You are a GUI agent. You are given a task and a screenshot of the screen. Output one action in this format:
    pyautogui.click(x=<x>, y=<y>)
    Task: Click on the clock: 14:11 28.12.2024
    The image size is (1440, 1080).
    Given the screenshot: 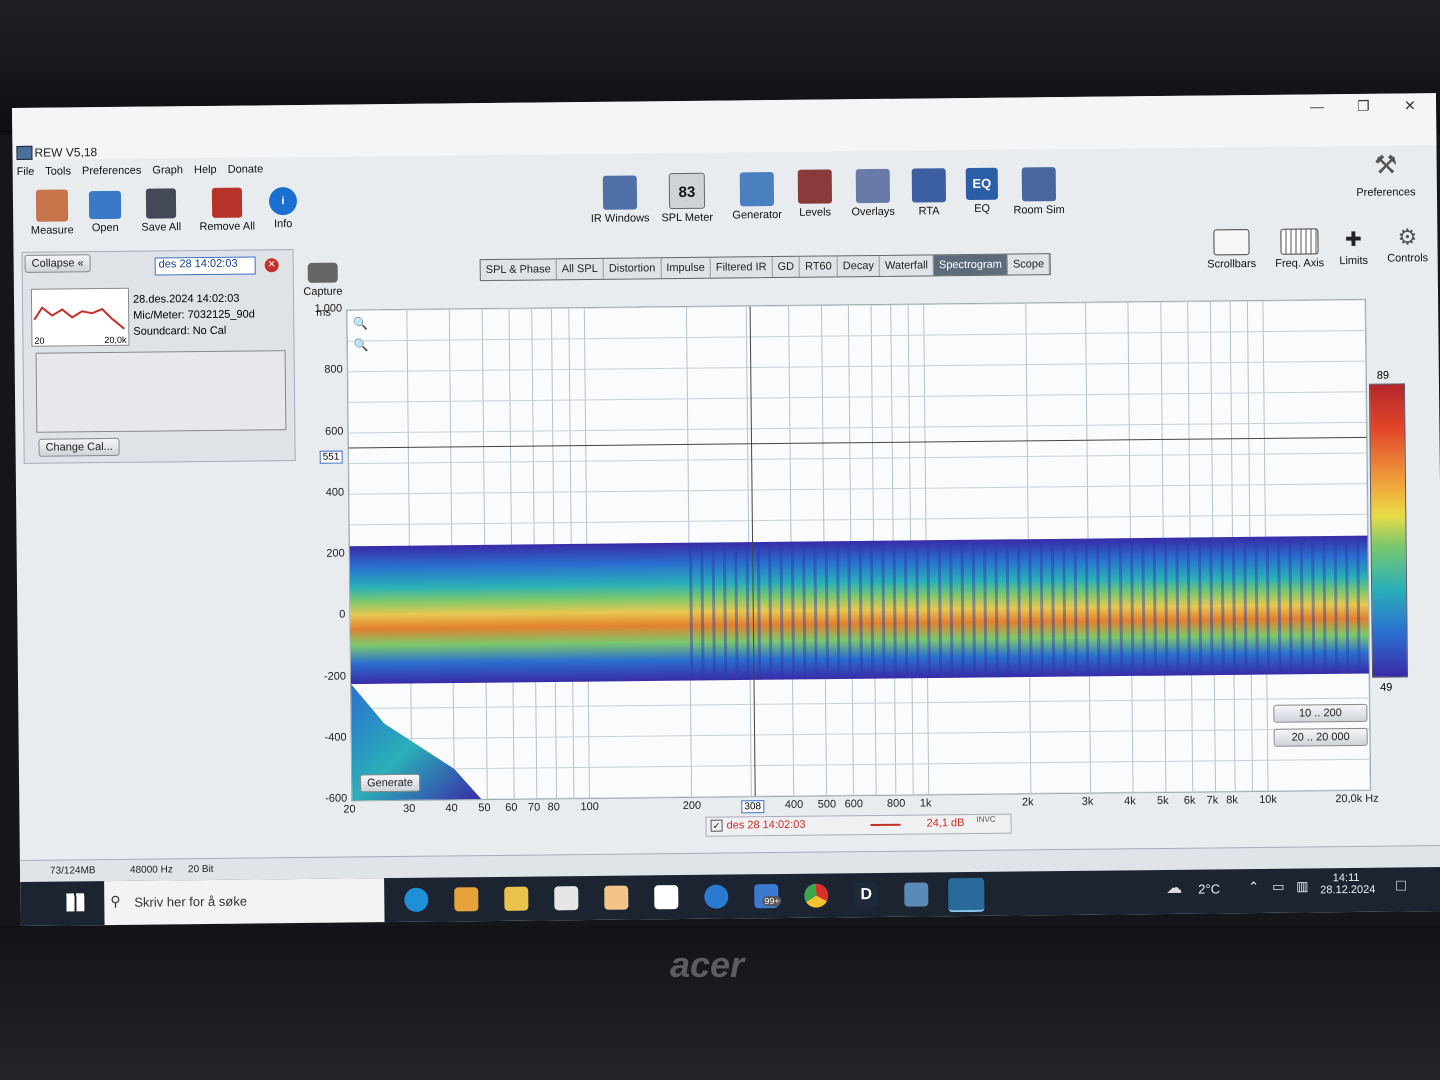 What is the action you would take?
    pyautogui.click(x=1347, y=884)
    